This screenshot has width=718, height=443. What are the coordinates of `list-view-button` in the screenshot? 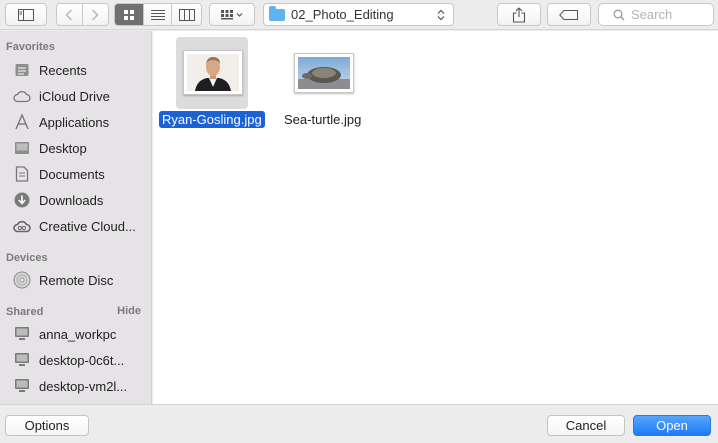 It's located at (158, 14).